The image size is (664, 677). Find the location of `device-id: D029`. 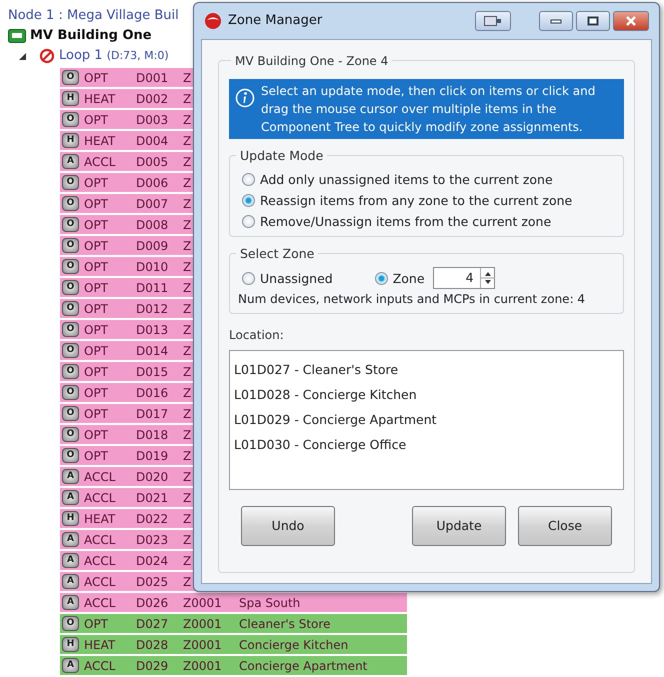

device-id: D029 is located at coordinates (153, 666).